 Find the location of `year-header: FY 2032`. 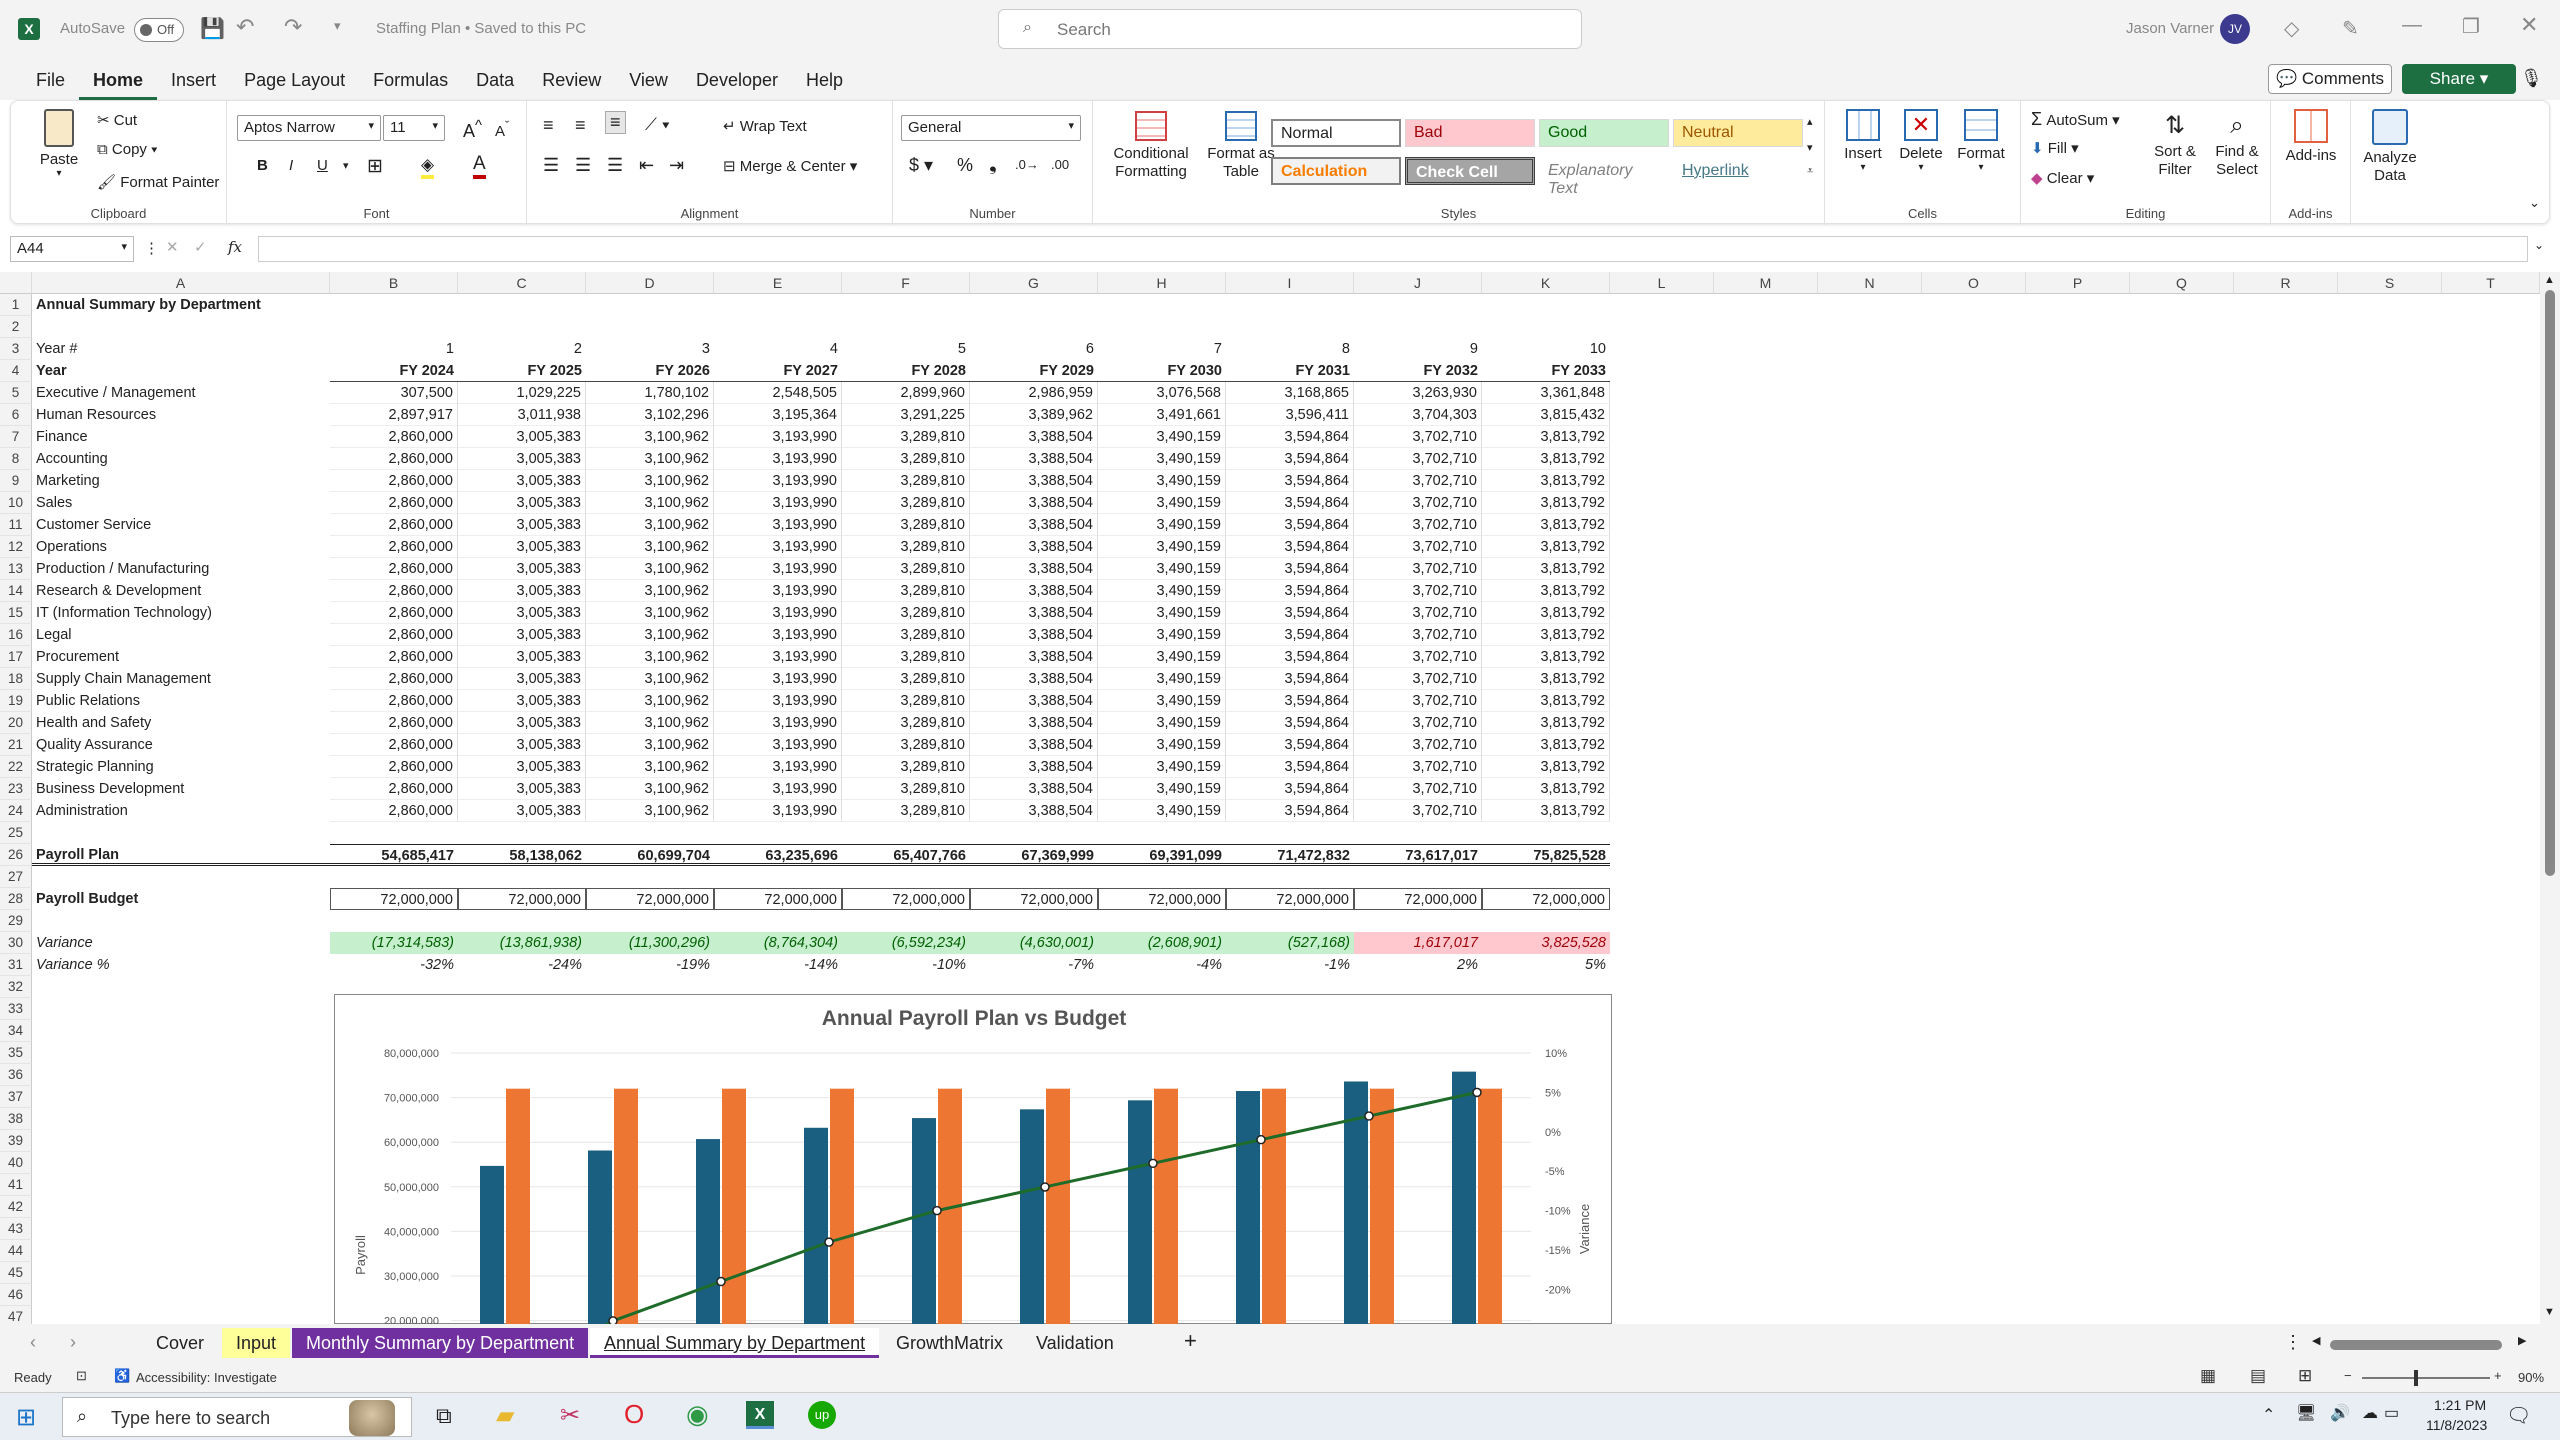

year-header: FY 2032 is located at coordinates (1418, 371).